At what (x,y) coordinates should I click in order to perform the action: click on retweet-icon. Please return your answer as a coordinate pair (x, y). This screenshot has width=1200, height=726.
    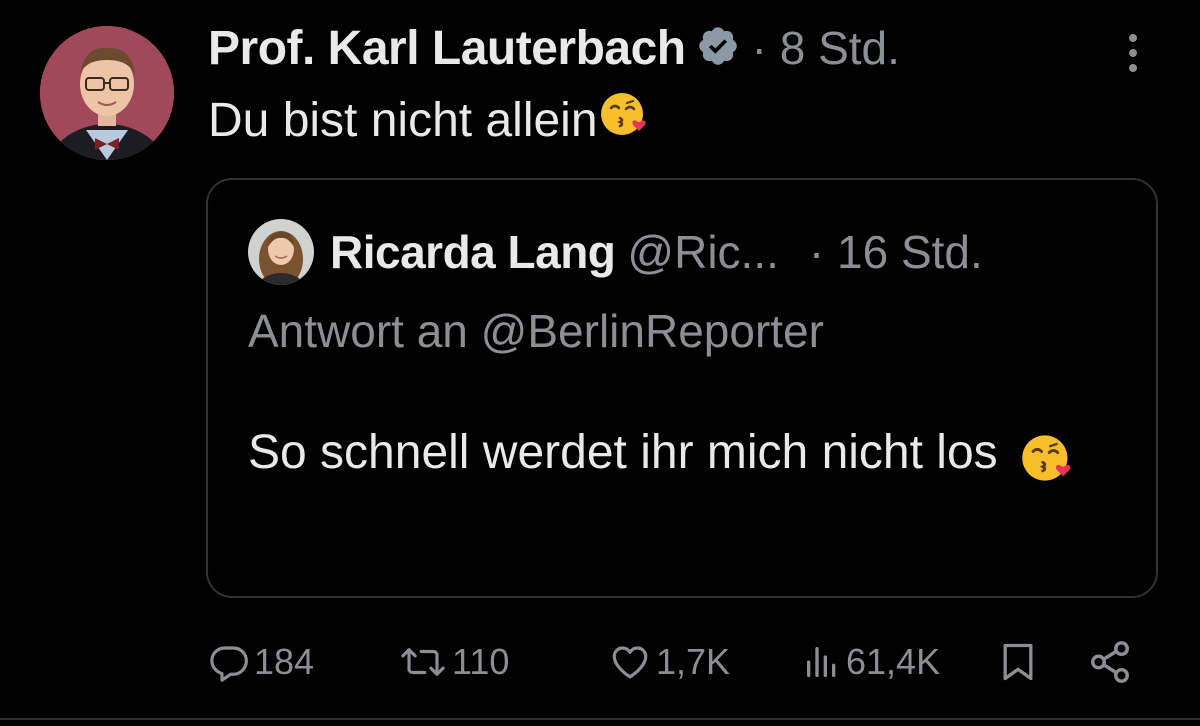
    Looking at the image, I should click on (423, 662).